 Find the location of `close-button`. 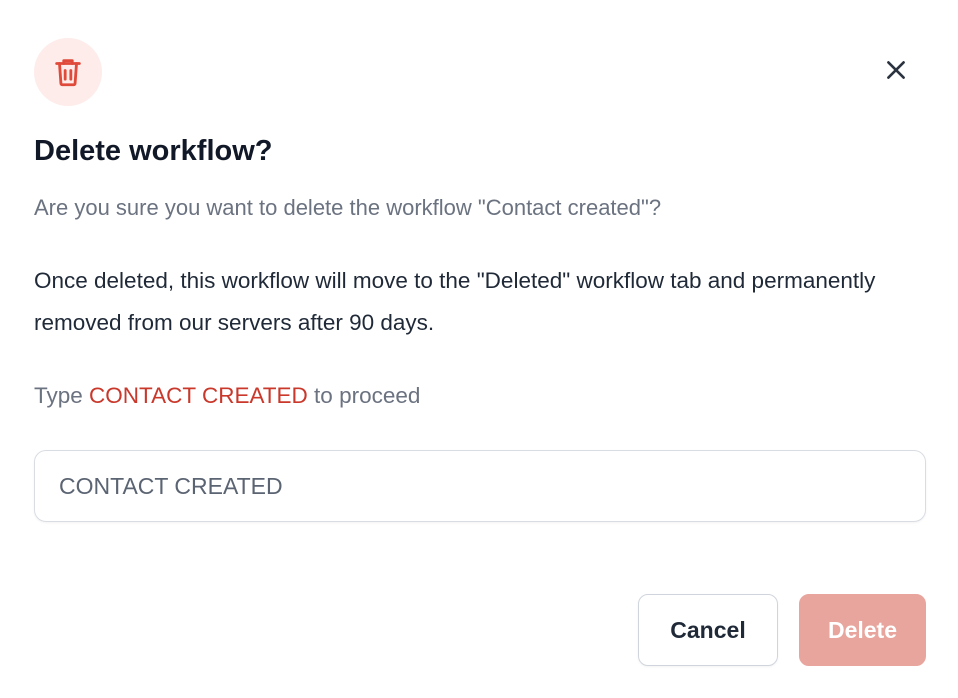

close-button is located at coordinates (896, 70).